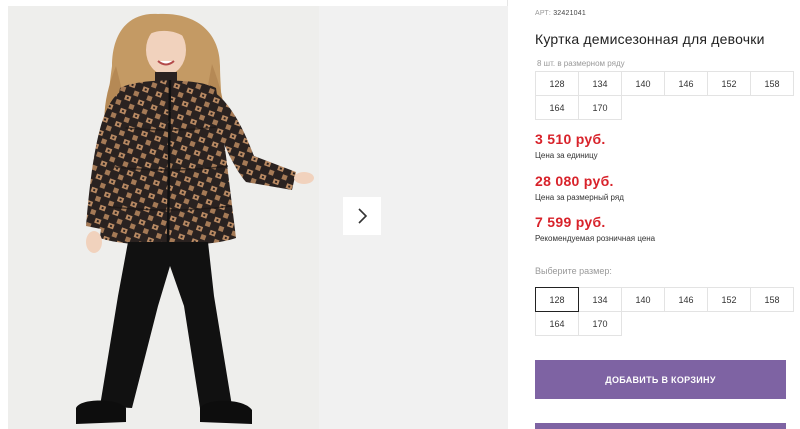  I want to click on choose-size-label: Выберите размер:, so click(573, 271).